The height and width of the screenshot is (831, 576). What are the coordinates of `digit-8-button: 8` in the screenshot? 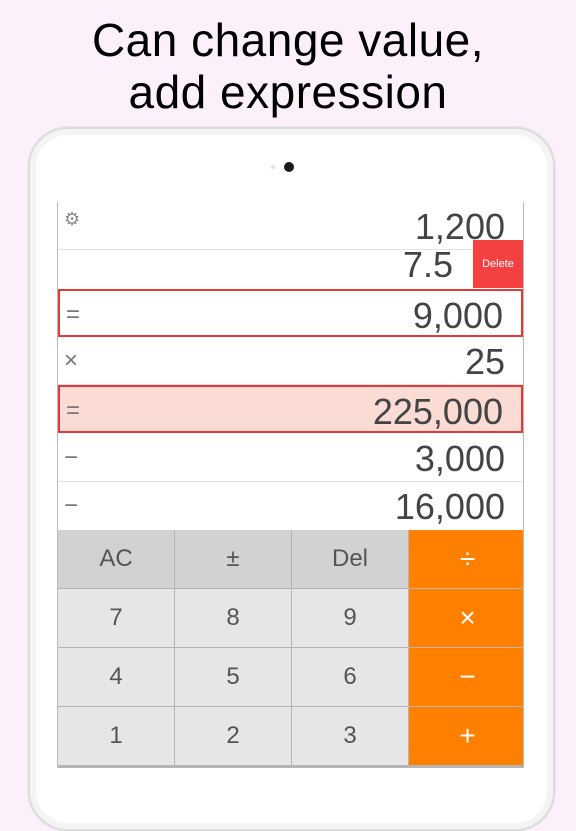 It's located at (233, 618).